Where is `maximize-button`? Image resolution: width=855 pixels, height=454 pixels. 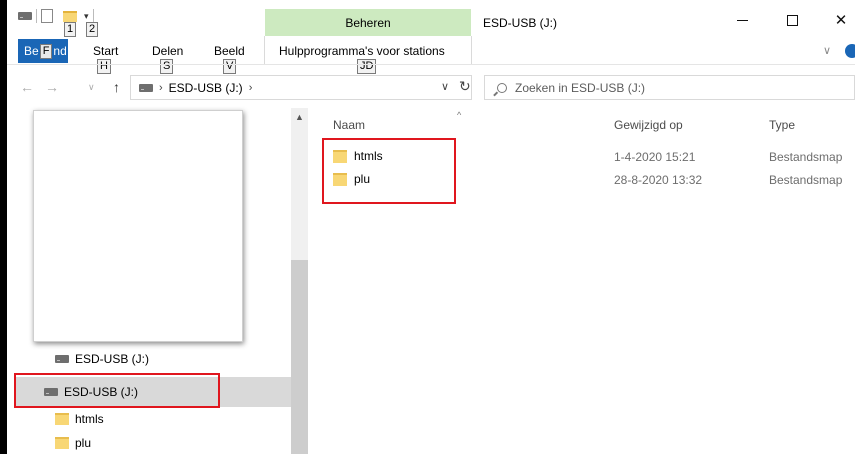 maximize-button is located at coordinates (792, 20).